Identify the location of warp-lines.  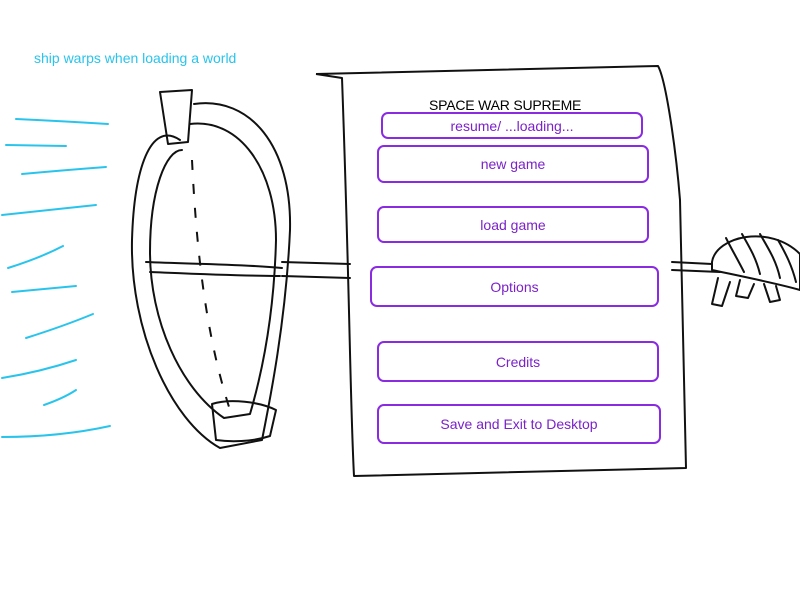
(56, 278).